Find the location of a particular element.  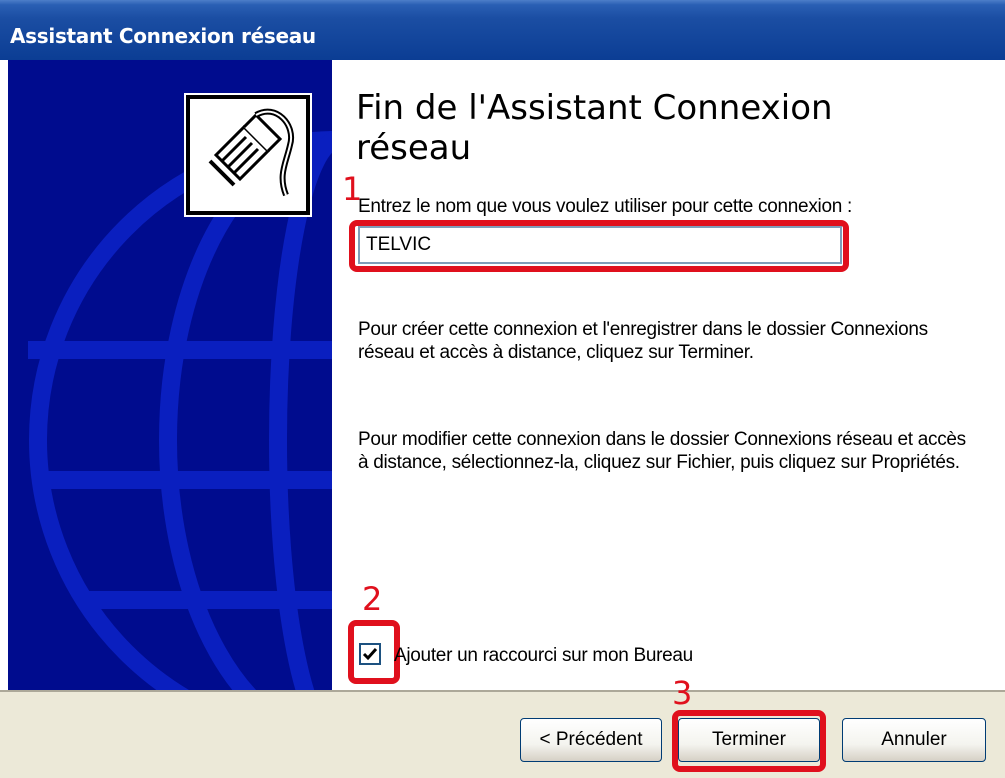

back-button: < Précédent is located at coordinates (591, 740).